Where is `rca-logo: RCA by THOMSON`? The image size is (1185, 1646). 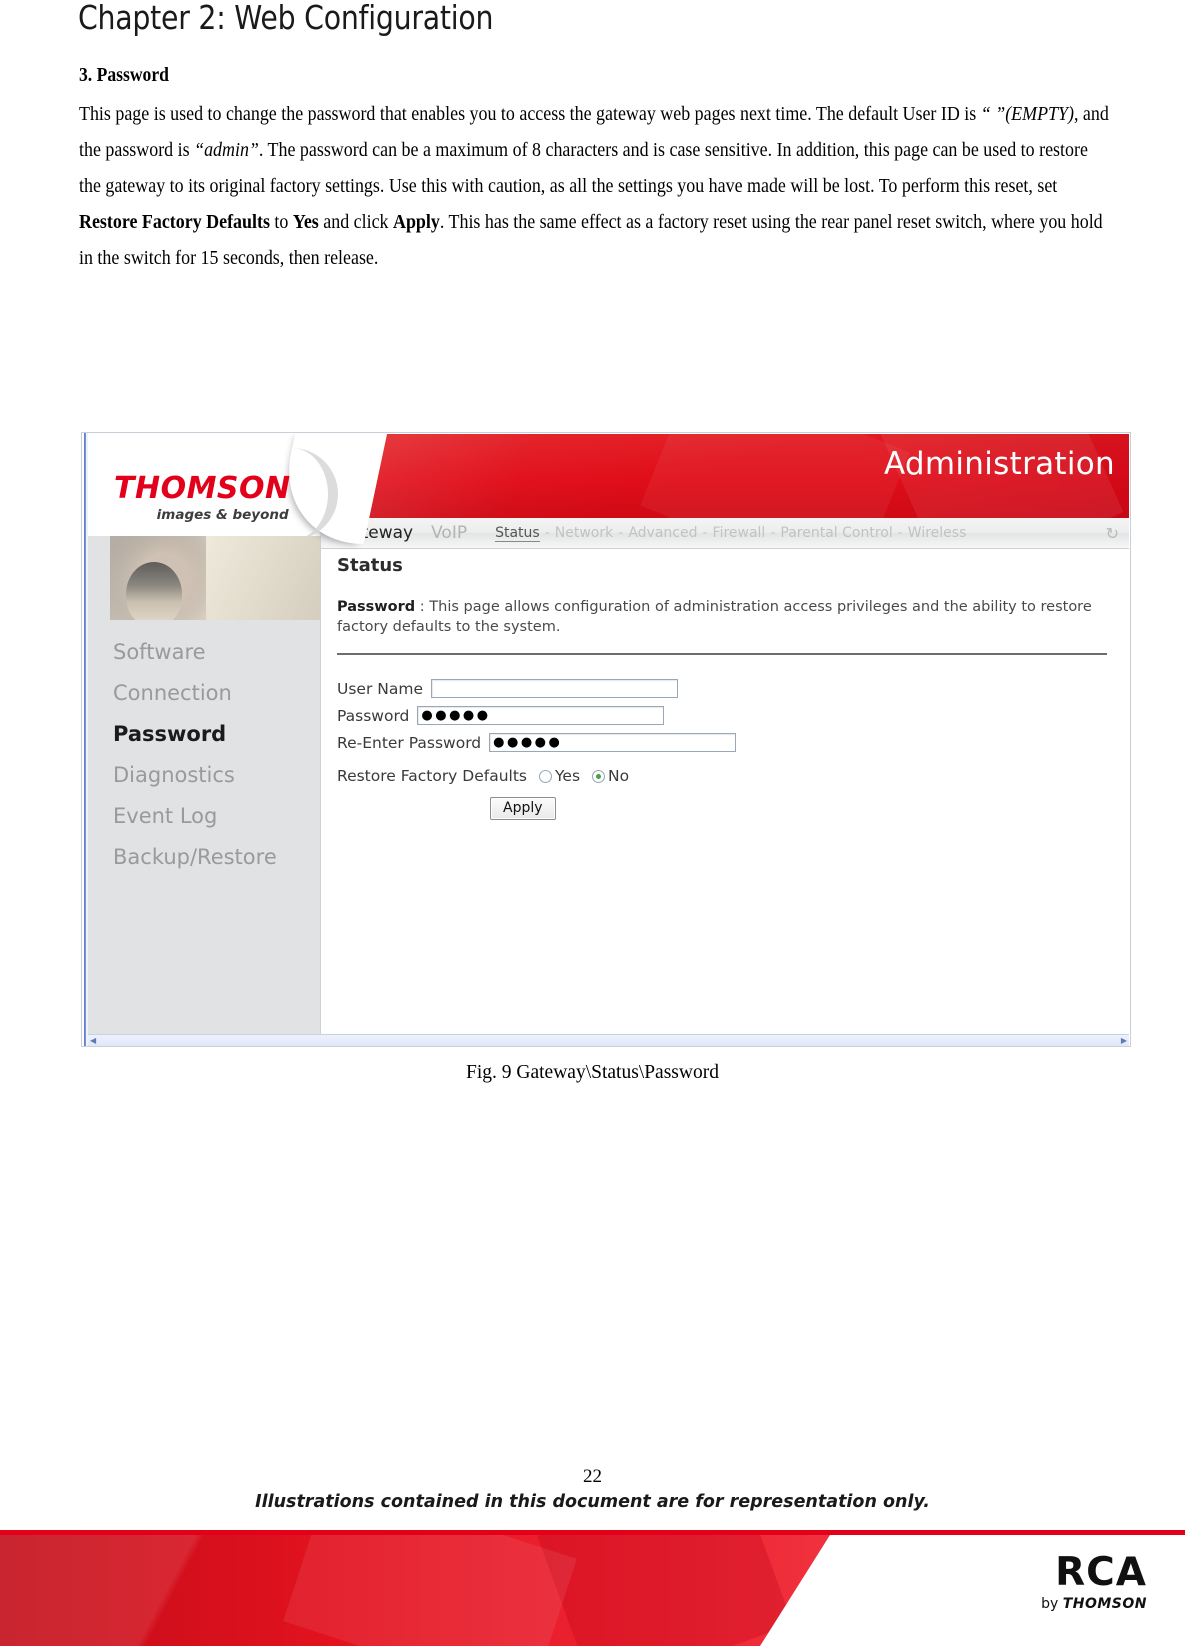
rca-logo: RCA by THOMSON is located at coordinates (1094, 1582).